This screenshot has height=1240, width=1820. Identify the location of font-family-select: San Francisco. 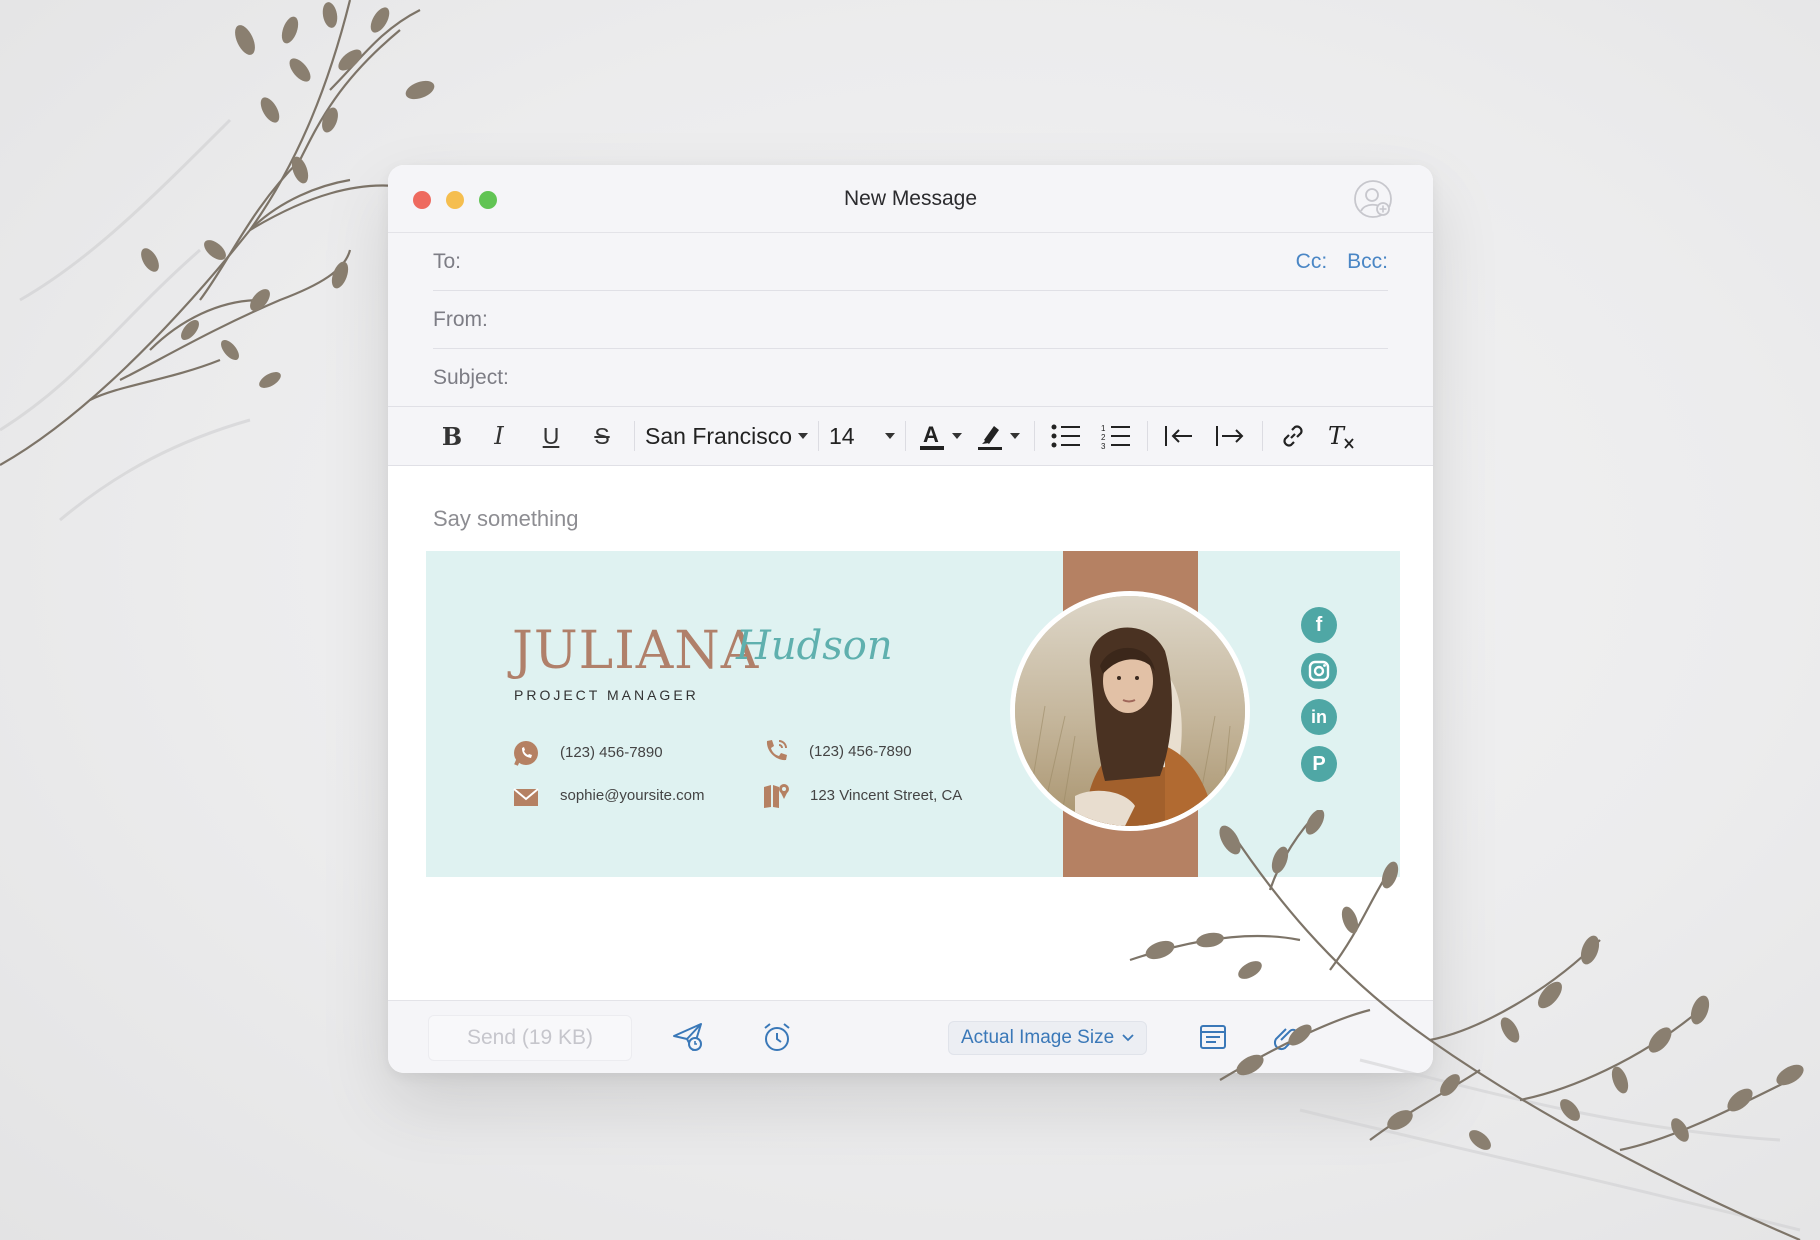
(726, 436).